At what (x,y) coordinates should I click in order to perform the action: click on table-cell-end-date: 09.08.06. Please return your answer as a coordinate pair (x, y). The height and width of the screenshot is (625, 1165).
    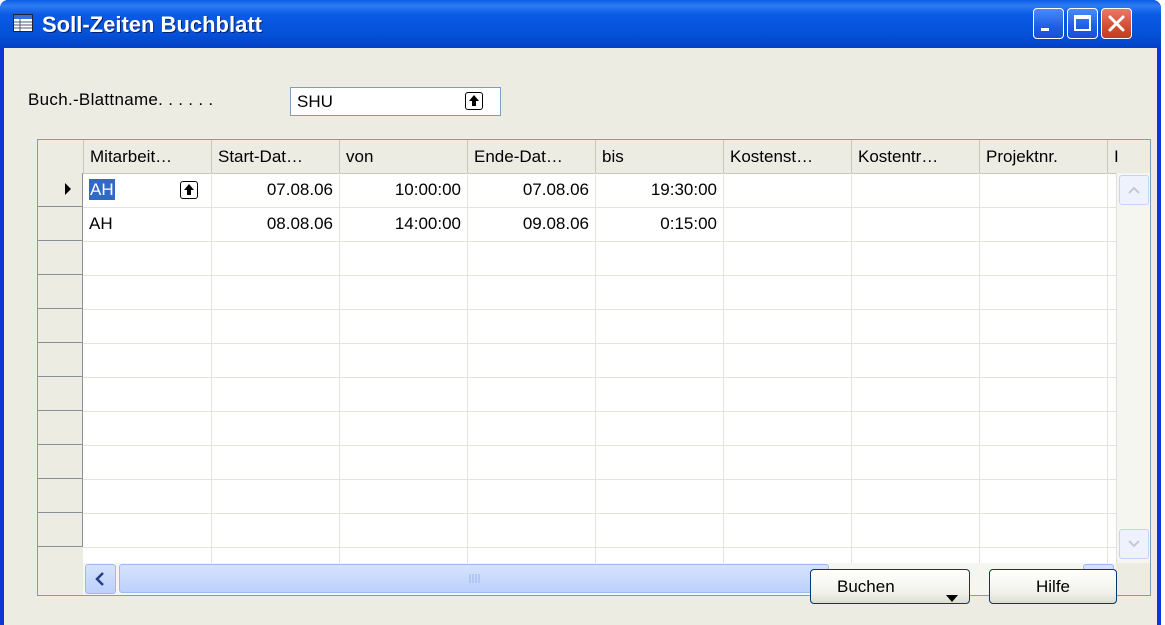
    Looking at the image, I should click on (531, 224).